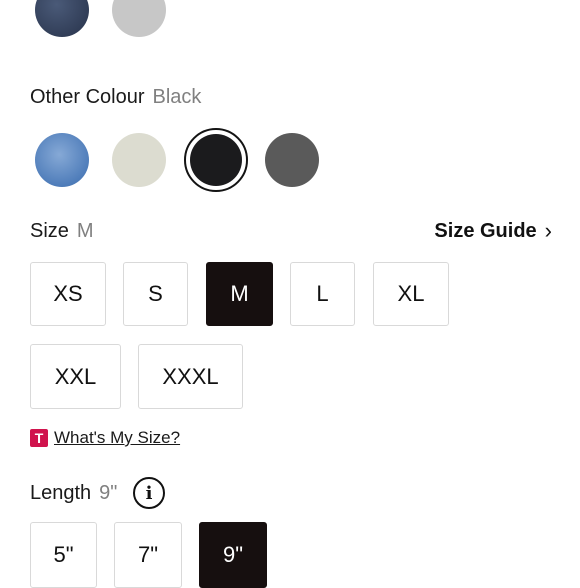  What do you see at coordinates (548, 230) in the screenshot?
I see `chevron-right-icon: ›` at bounding box center [548, 230].